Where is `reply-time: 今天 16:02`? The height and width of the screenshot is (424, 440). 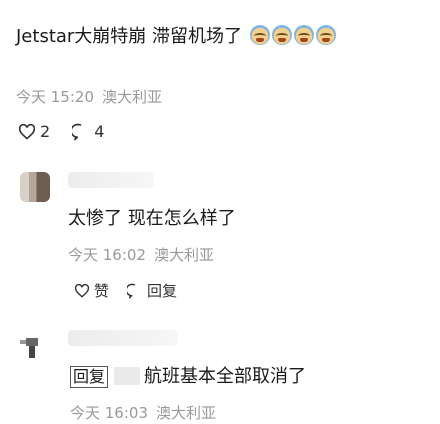
reply-time: 今天 16:02 is located at coordinates (107, 255).